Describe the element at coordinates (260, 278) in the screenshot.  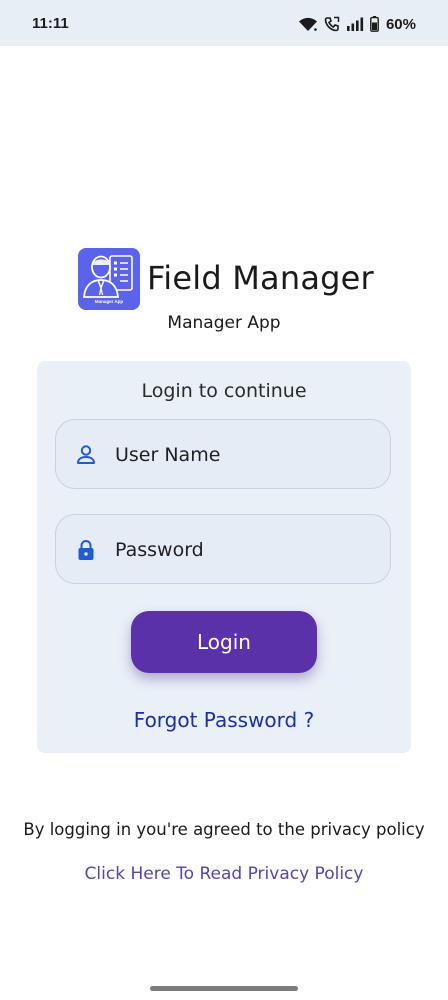
I see `app-title: Field Manager` at that location.